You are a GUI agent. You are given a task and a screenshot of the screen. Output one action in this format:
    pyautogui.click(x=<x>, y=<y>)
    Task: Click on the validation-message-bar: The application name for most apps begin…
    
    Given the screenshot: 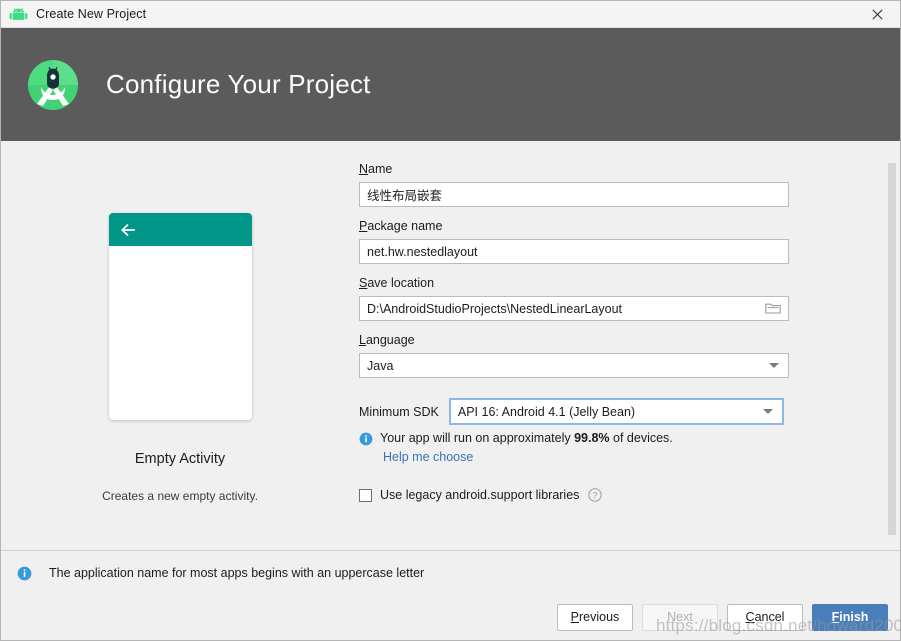 What is the action you would take?
    pyautogui.click(x=450, y=572)
    